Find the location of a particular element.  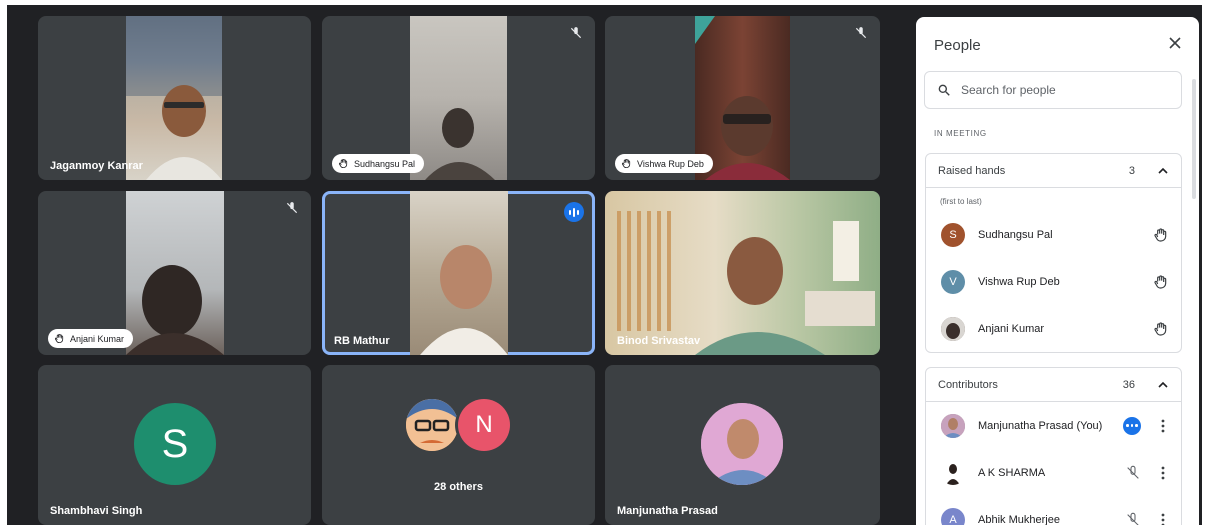

person-name: A K SHARMA is located at coordinates (1012, 472).